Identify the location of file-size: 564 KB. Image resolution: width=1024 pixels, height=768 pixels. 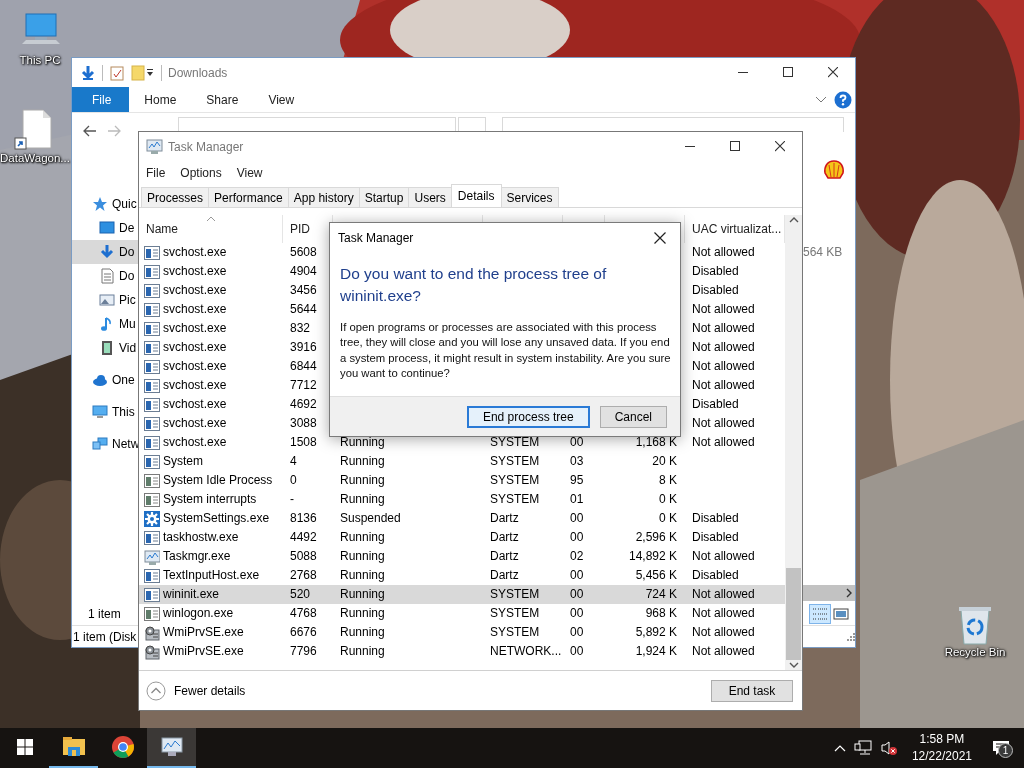
(823, 252).